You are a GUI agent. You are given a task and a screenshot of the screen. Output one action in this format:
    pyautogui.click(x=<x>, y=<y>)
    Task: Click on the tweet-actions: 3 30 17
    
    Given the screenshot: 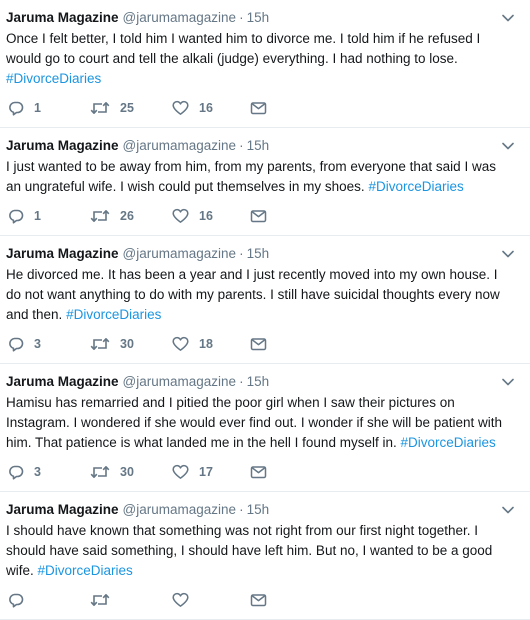 What is the action you would take?
    pyautogui.click(x=261, y=472)
    